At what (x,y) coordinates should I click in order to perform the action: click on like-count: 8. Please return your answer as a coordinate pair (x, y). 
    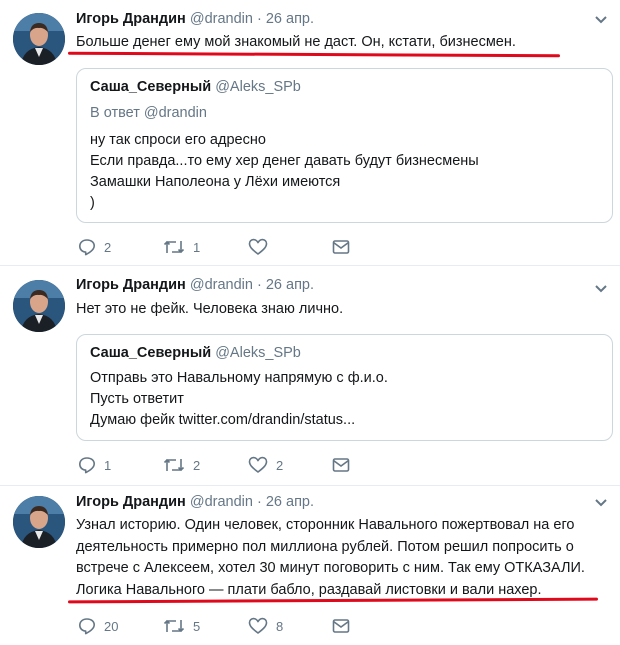
    Looking at the image, I should click on (280, 626).